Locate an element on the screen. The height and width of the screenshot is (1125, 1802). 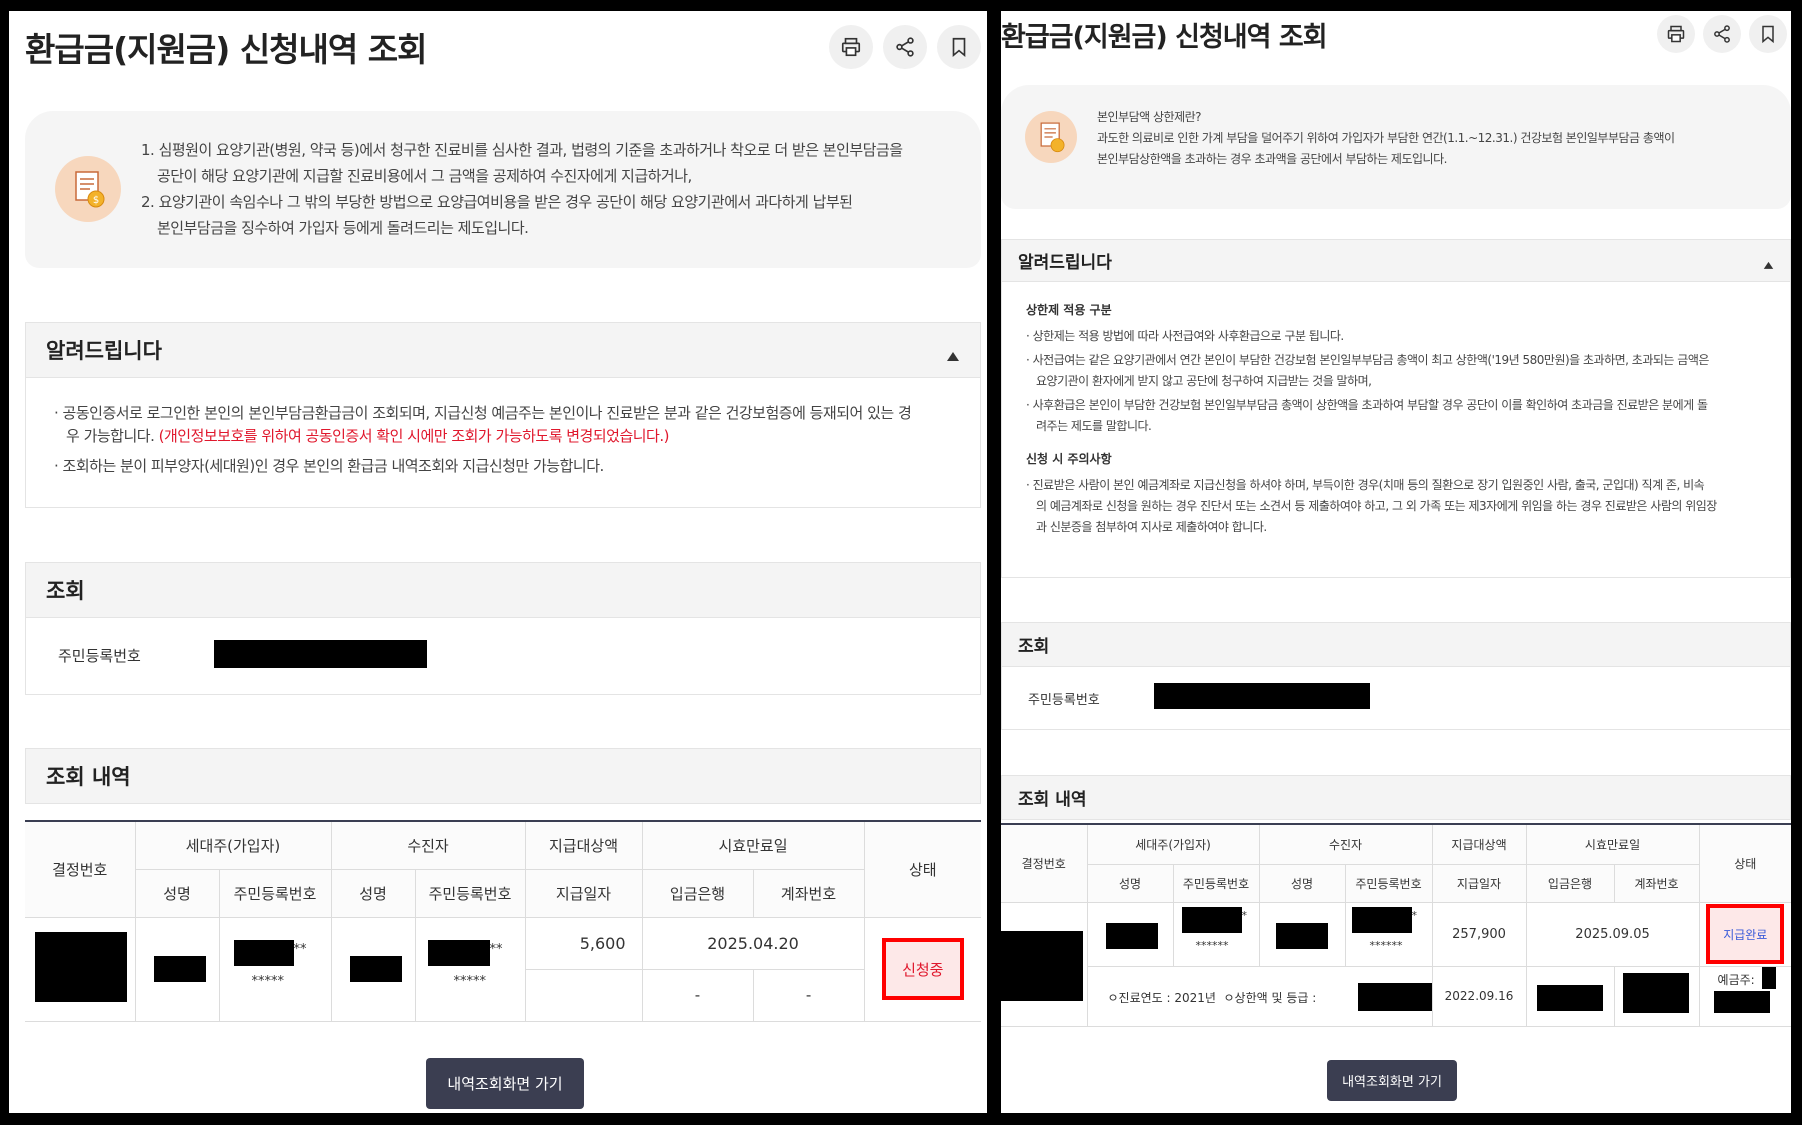
results-header: 조회 내역 is located at coordinates (503, 776).